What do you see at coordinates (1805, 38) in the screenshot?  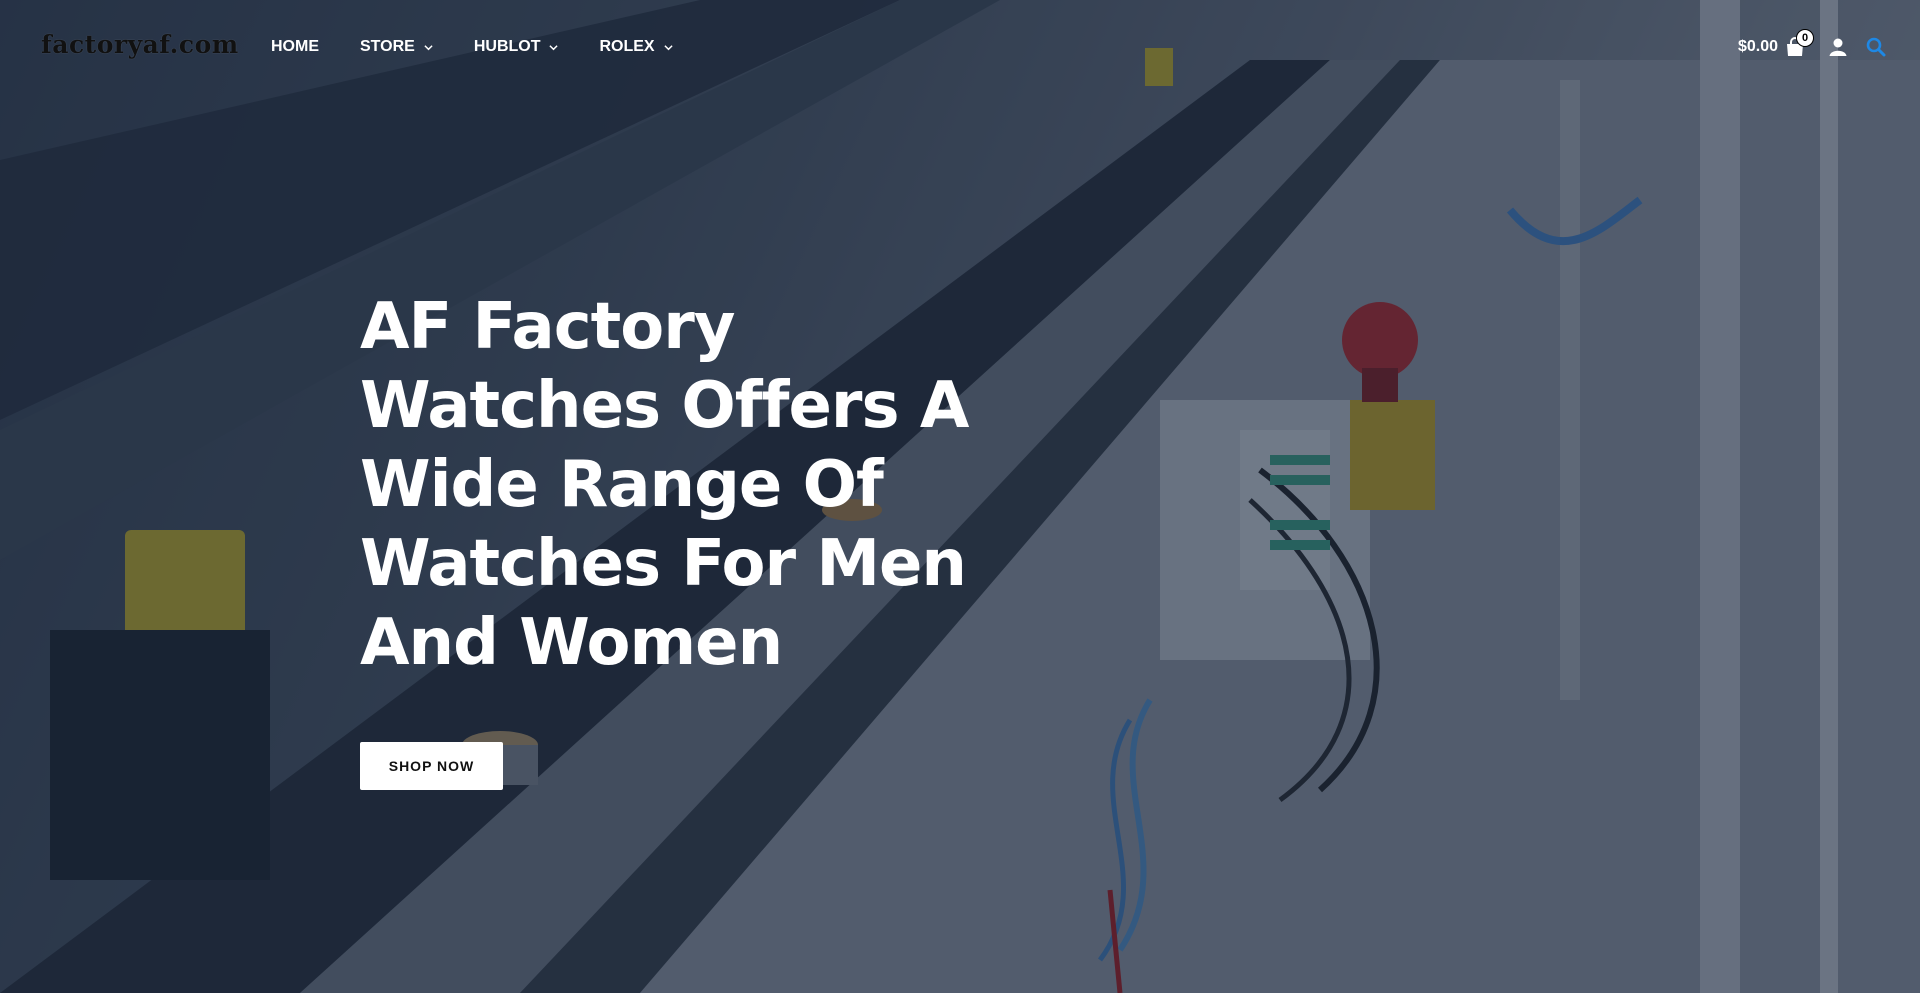 I see `cart-count-badge: 0` at bounding box center [1805, 38].